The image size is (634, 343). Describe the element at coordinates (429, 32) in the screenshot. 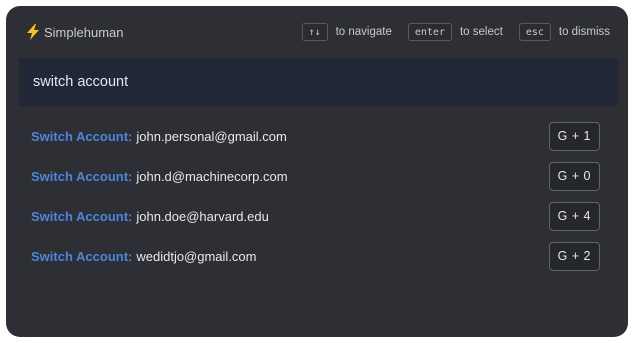

I see `enter-kbd: enter` at that location.